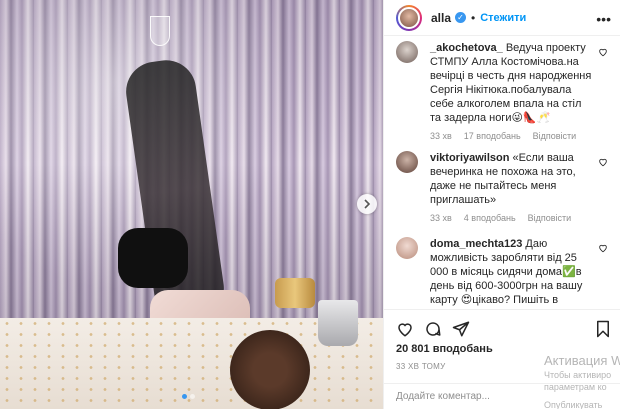  I want to click on likes-count: 20 801 вподобань, so click(444, 349).